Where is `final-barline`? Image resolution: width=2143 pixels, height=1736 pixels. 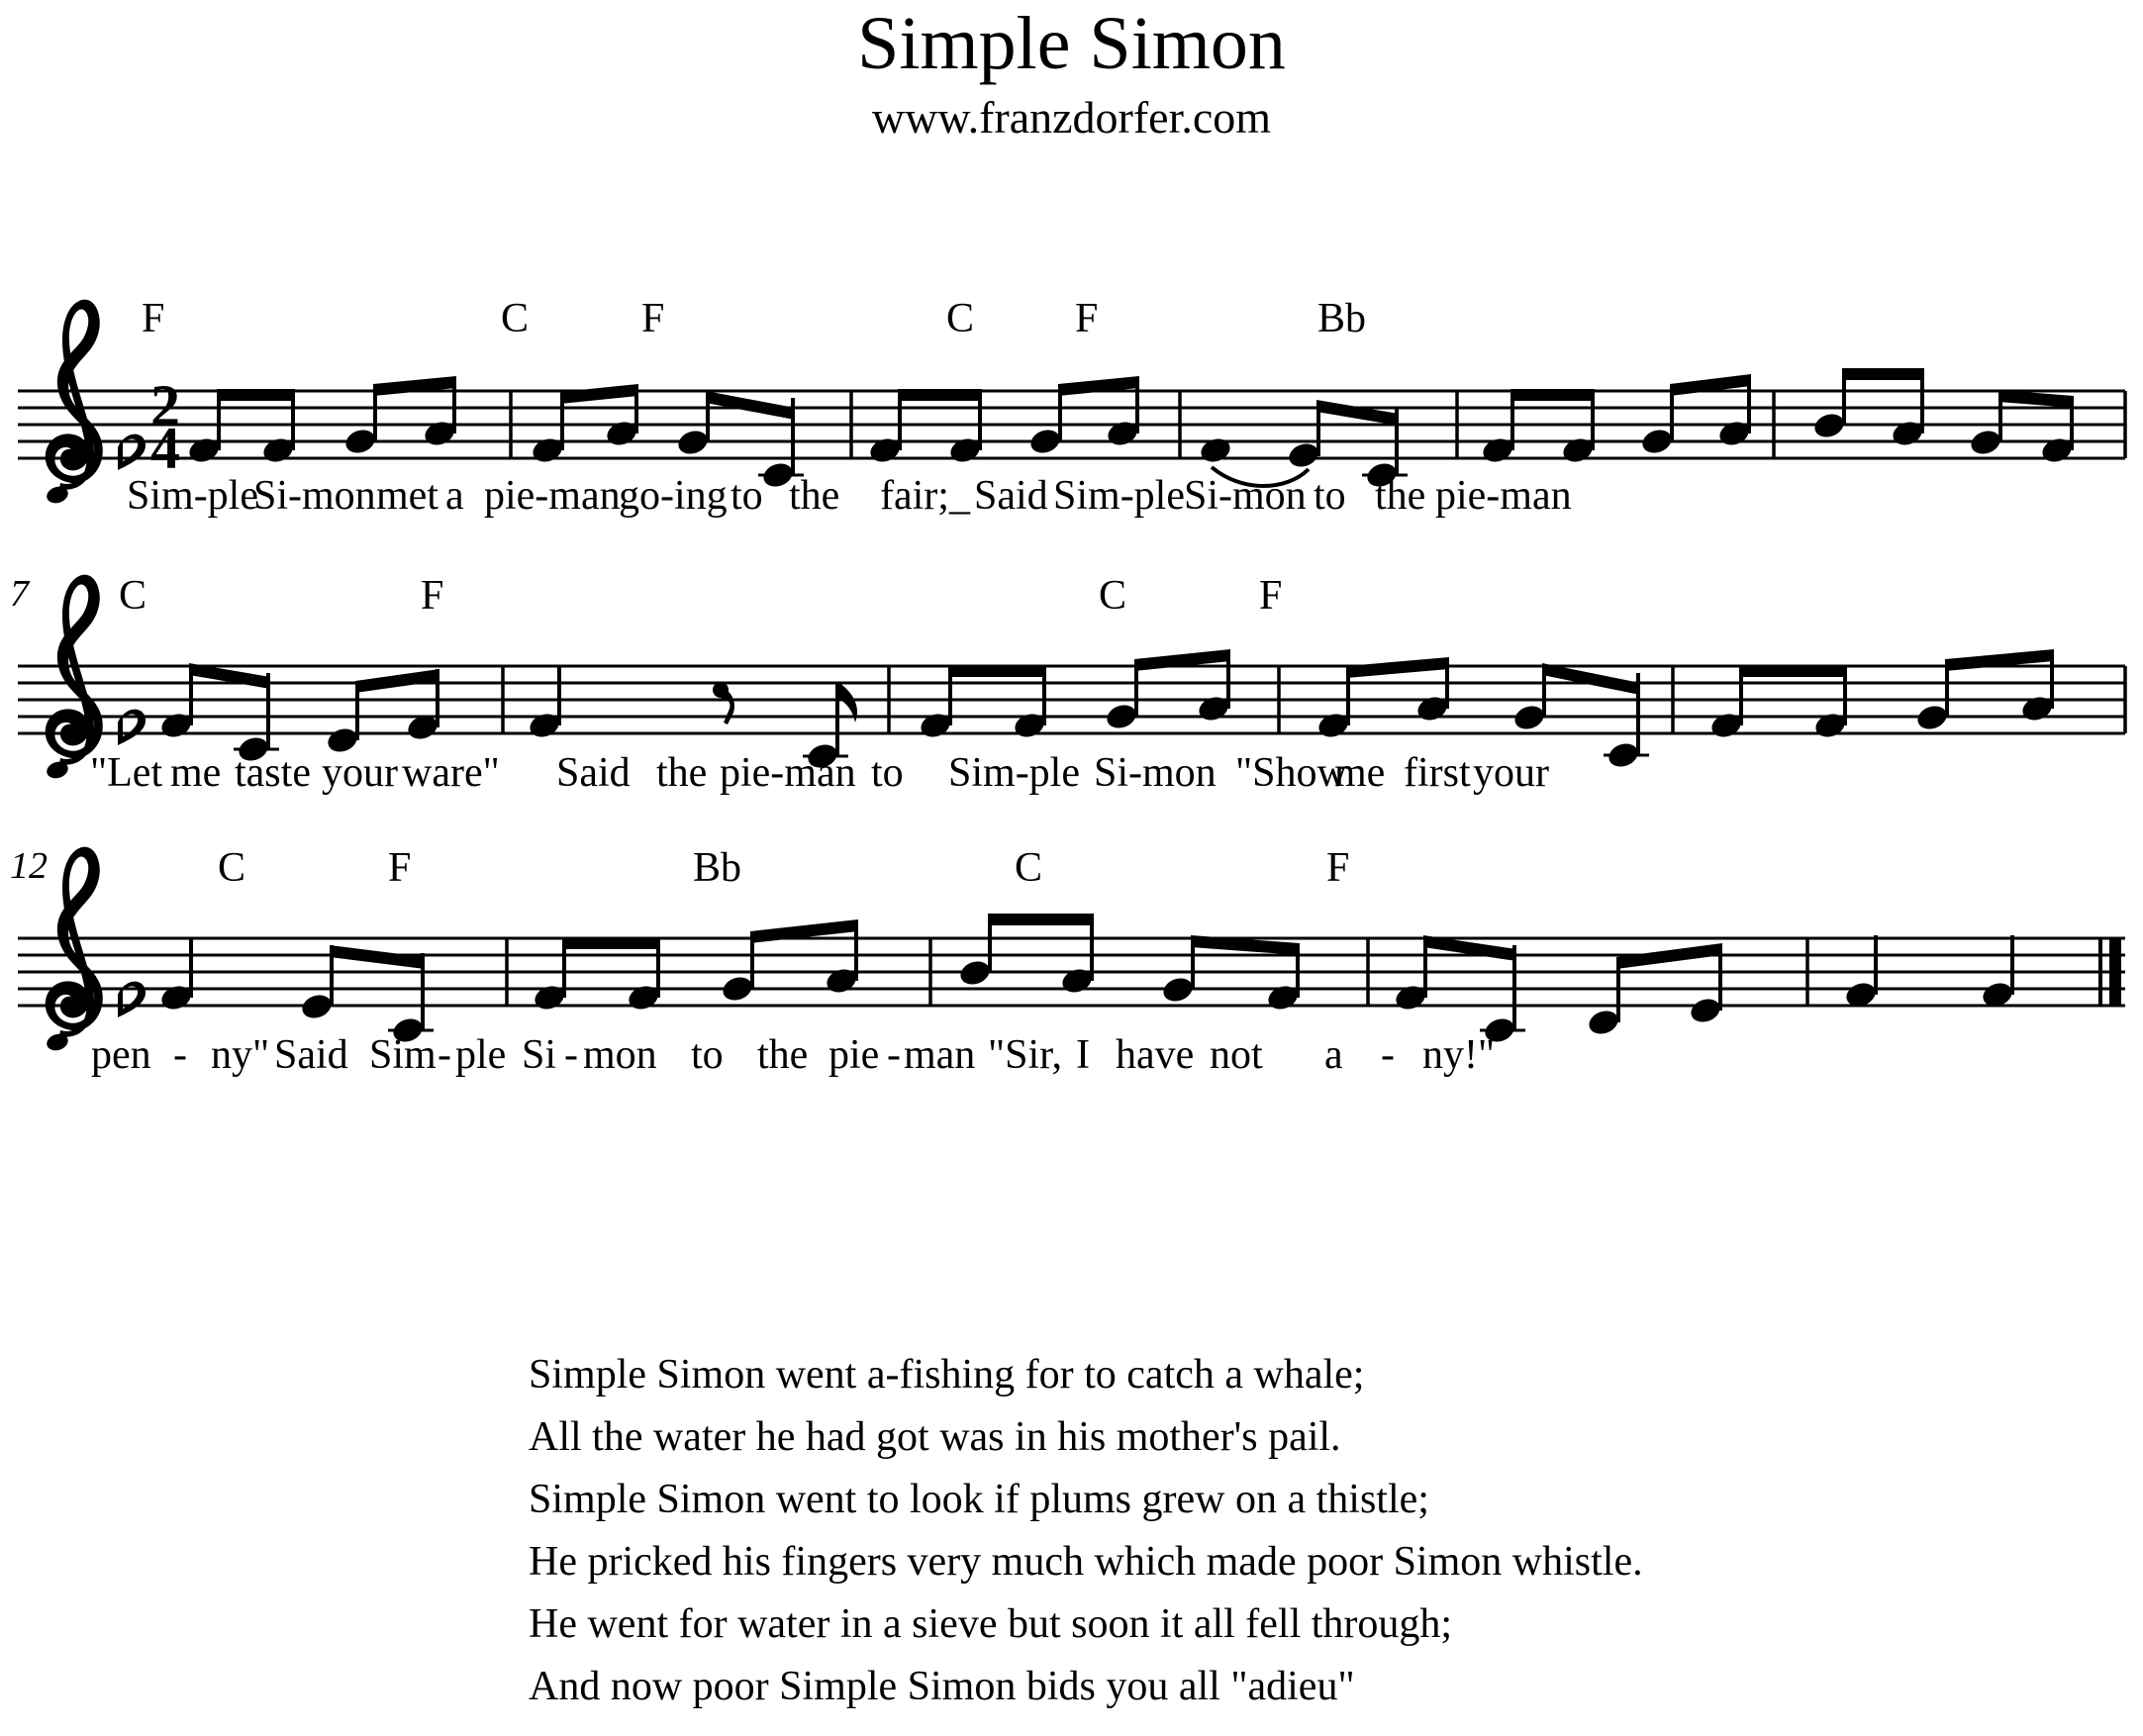 final-barline is located at coordinates (2109, 972).